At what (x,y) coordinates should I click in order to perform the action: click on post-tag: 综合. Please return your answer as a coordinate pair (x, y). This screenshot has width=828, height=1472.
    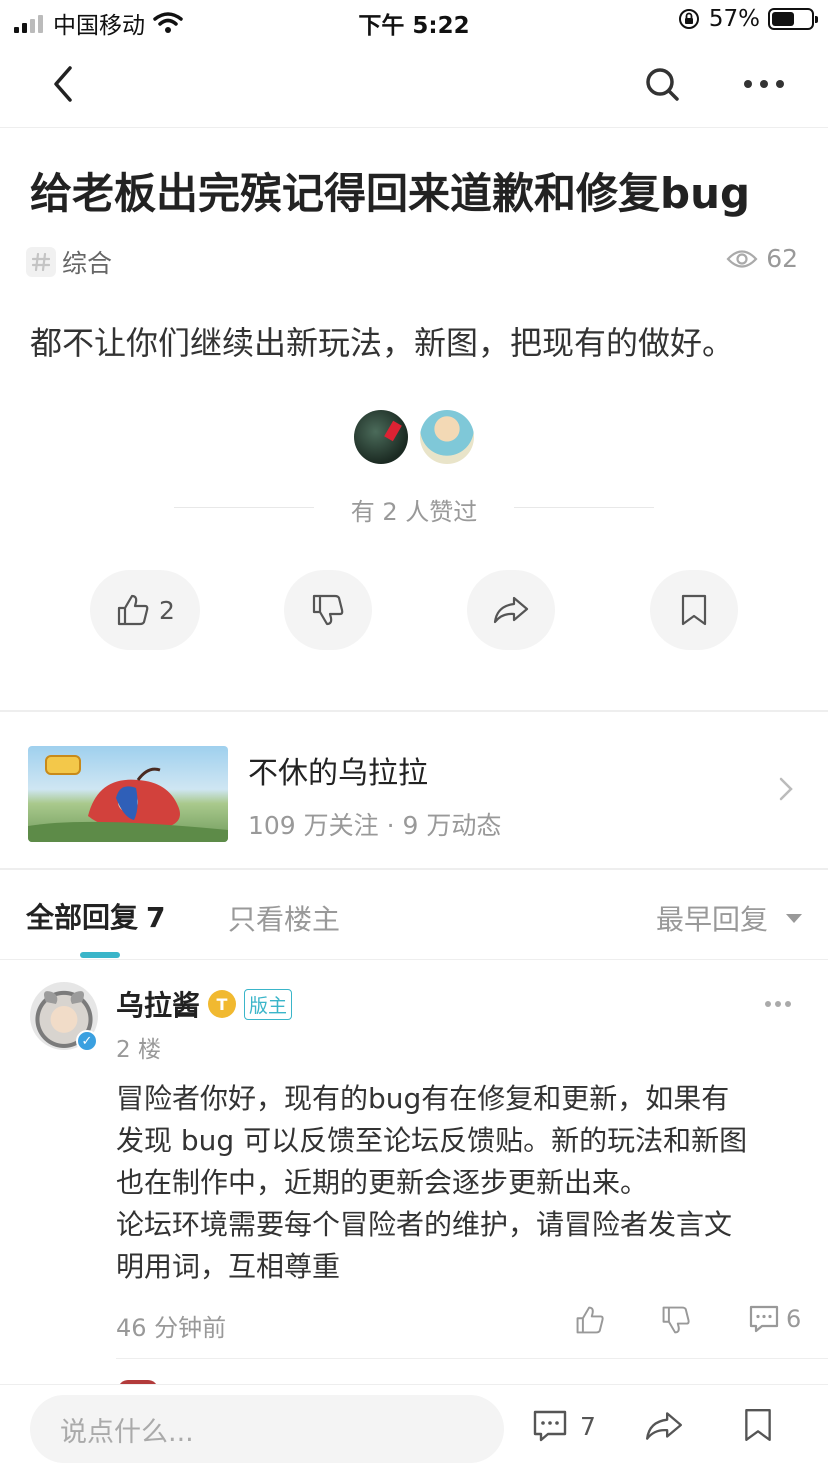
    Looking at the image, I should click on (69, 262).